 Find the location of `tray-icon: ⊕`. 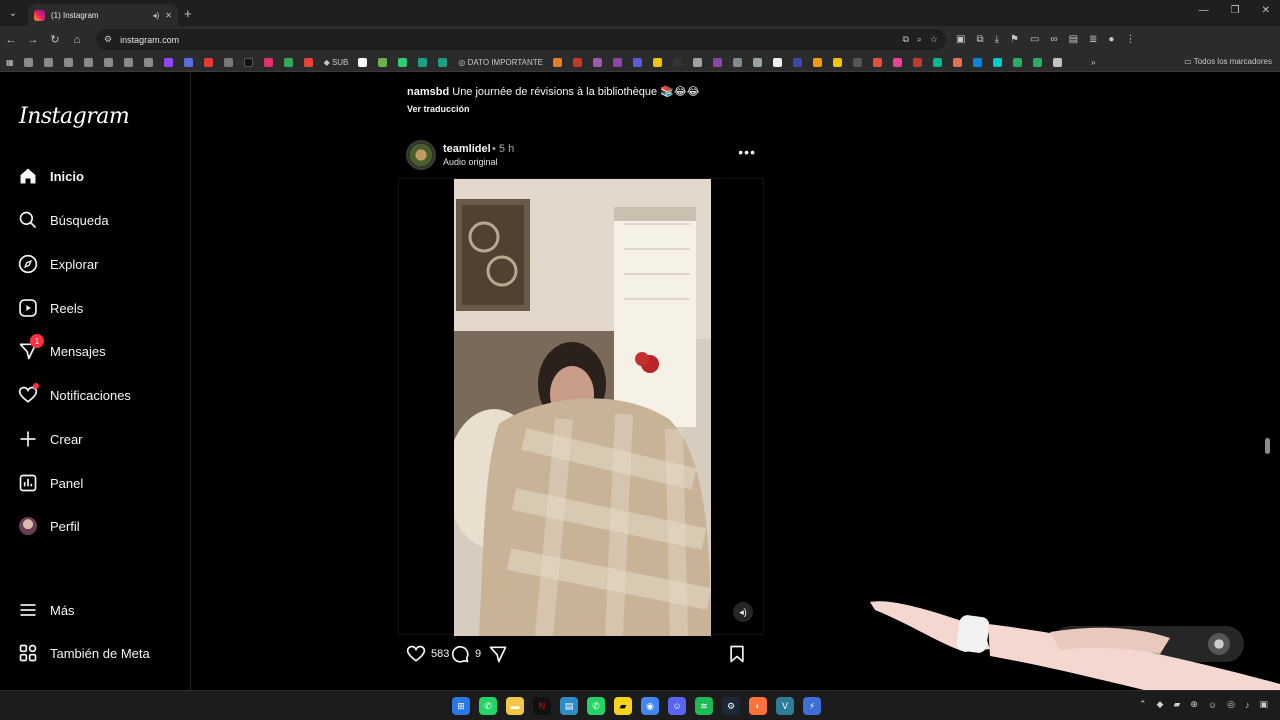

tray-icon: ⊕ is located at coordinates (1194, 704).